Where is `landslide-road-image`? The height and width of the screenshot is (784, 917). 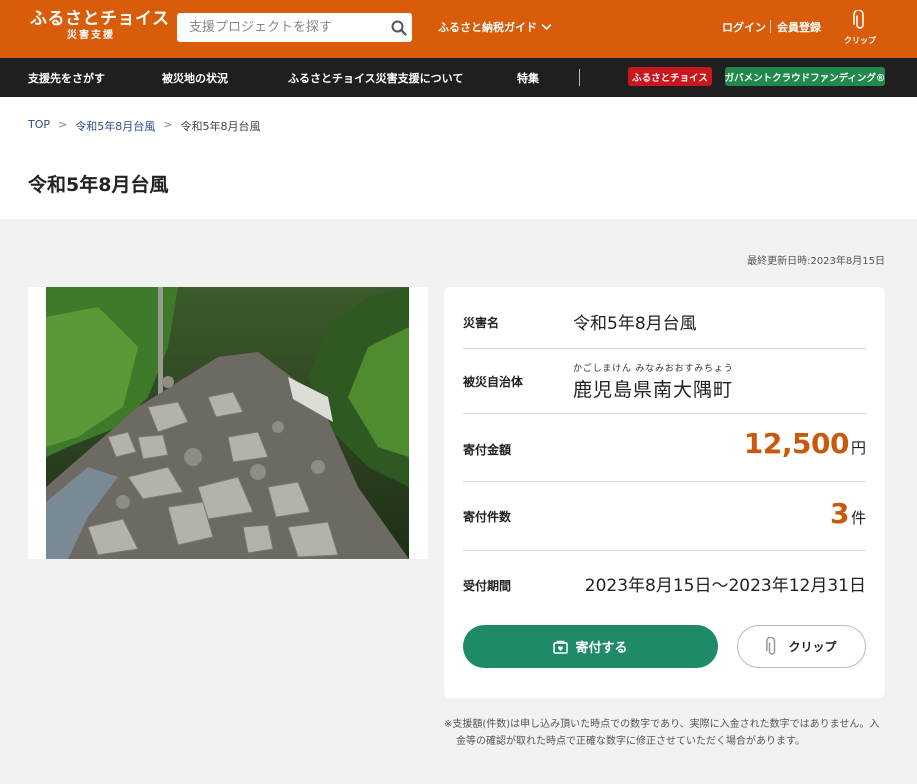 landslide-road-image is located at coordinates (227, 423).